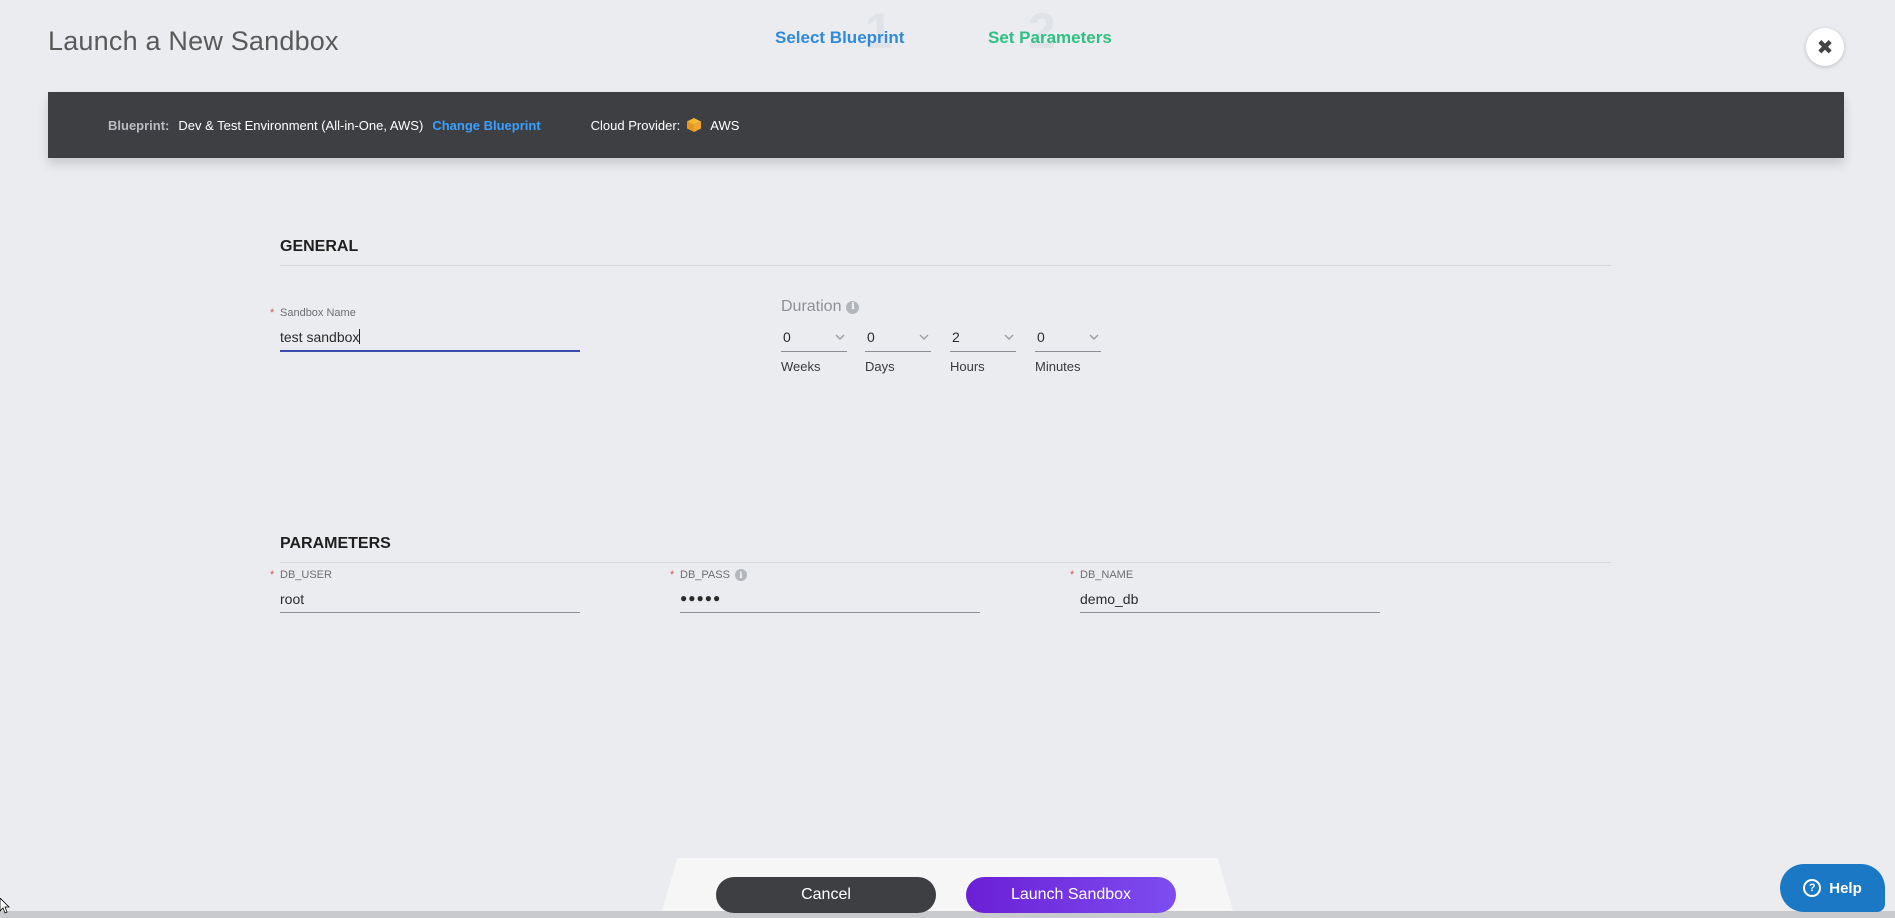  I want to click on question-icon: ?, so click(1812, 888).